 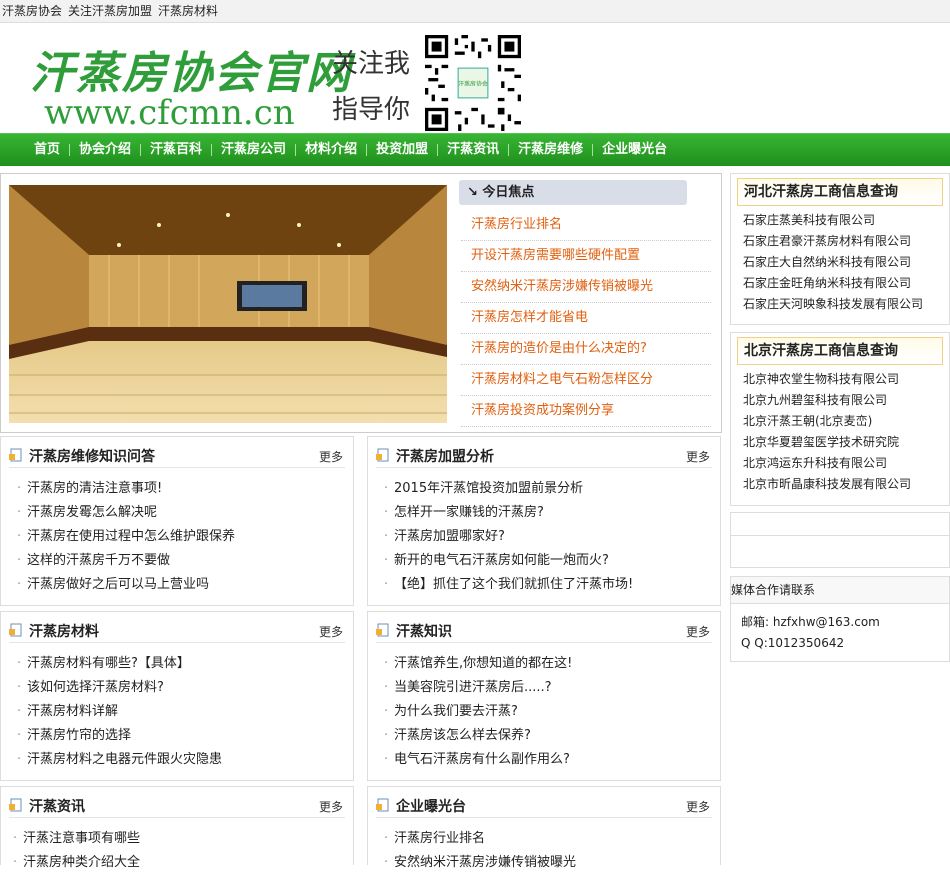 What do you see at coordinates (126, 537) in the screenshot?
I see `list-item: 汗蒸房在使用过程中怎么维护跟保养` at bounding box center [126, 537].